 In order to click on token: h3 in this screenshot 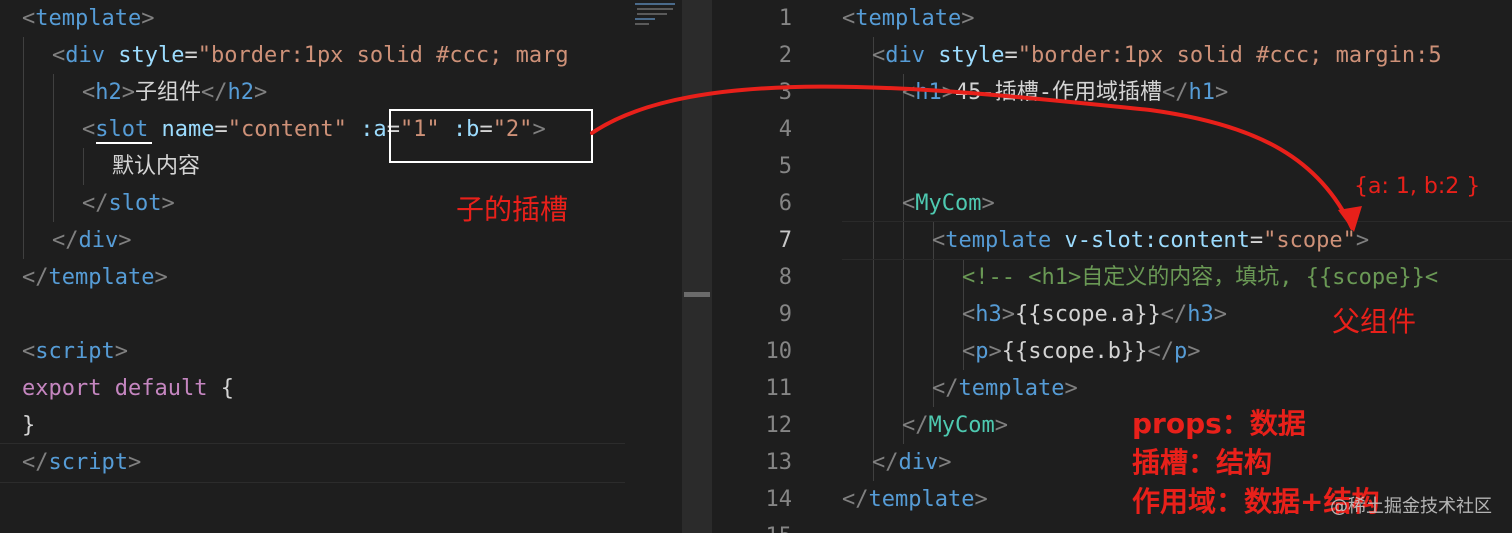, I will do `click(1200, 314)`.